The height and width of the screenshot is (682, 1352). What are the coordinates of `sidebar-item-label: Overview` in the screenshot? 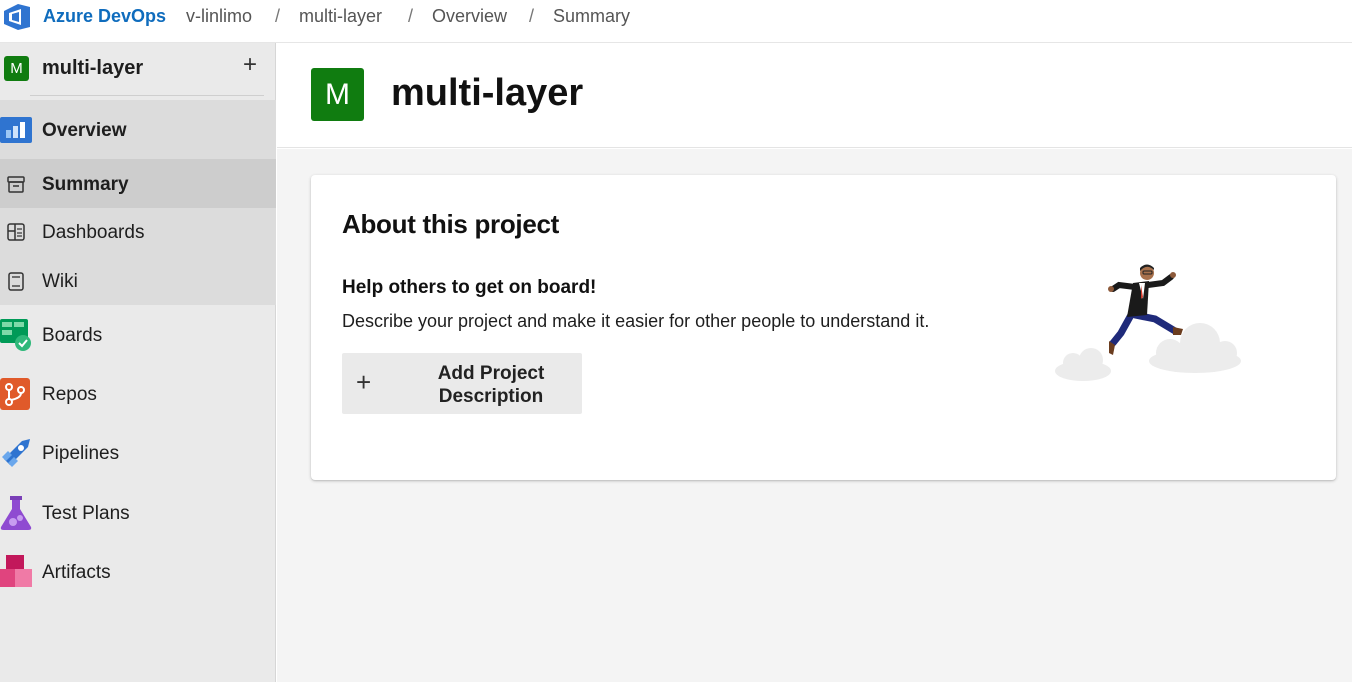 It's located at (84, 130).